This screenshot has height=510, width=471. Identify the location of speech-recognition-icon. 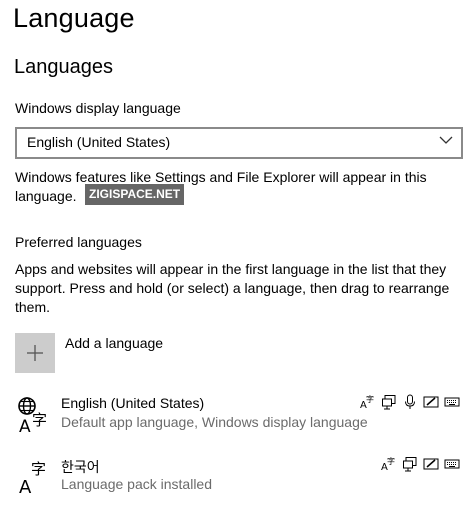
(410, 401).